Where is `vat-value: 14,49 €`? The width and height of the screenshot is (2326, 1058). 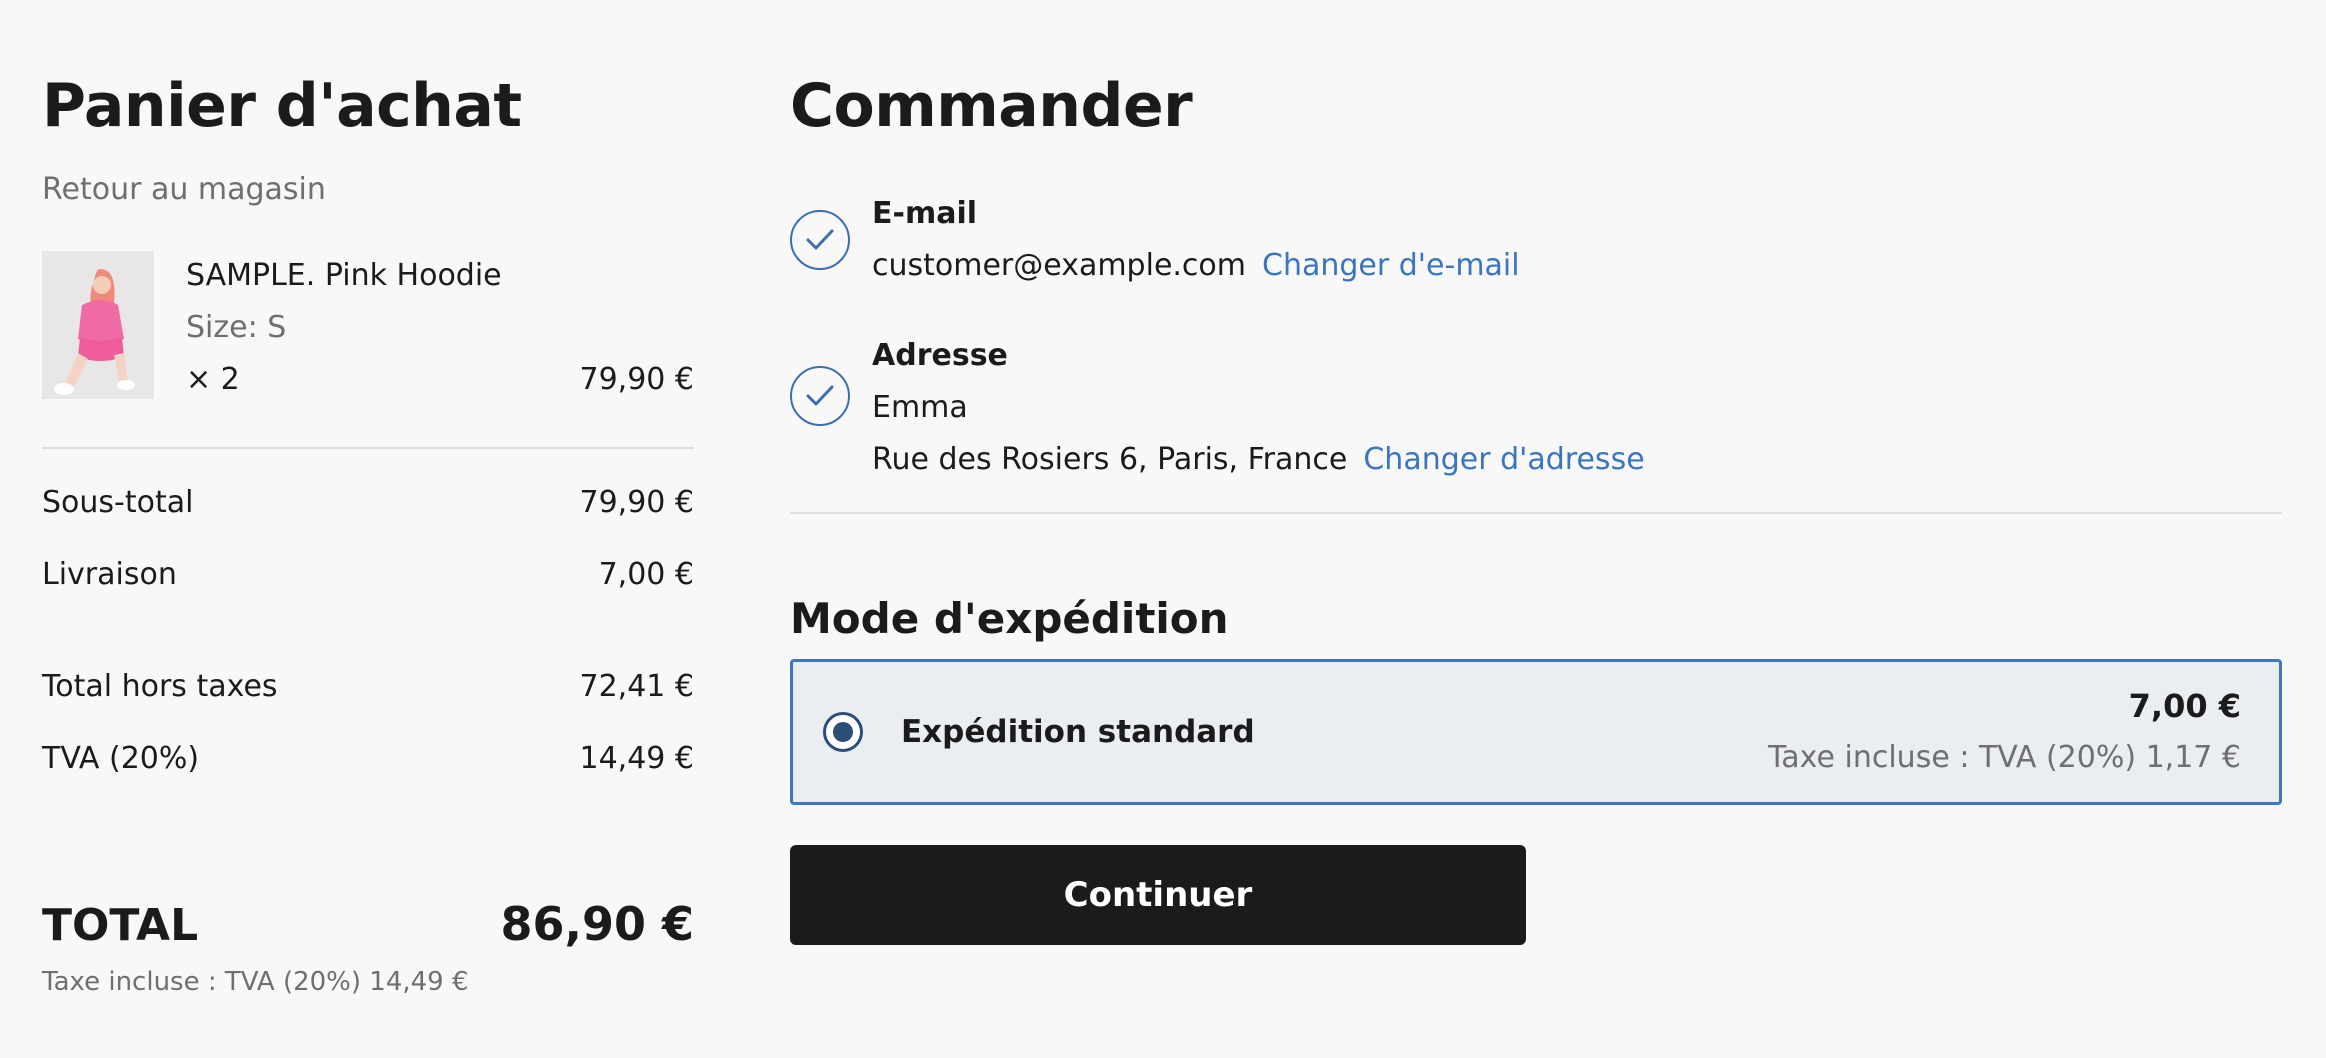
vat-value: 14,49 € is located at coordinates (636, 758).